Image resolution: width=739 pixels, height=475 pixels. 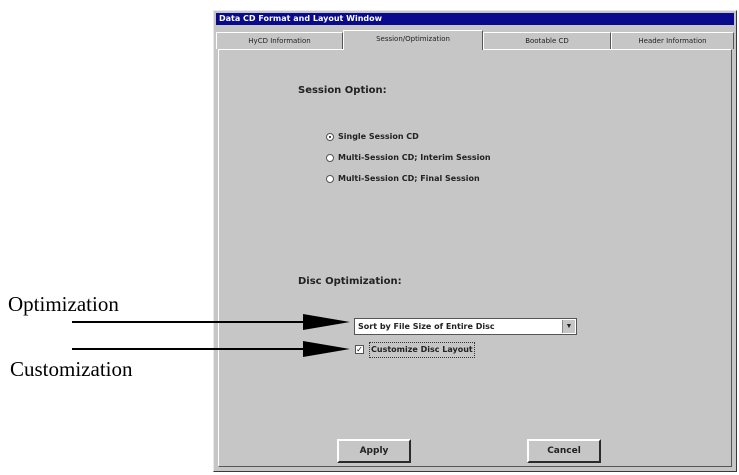 I want to click on callout-arrows, so click(x=211, y=335).